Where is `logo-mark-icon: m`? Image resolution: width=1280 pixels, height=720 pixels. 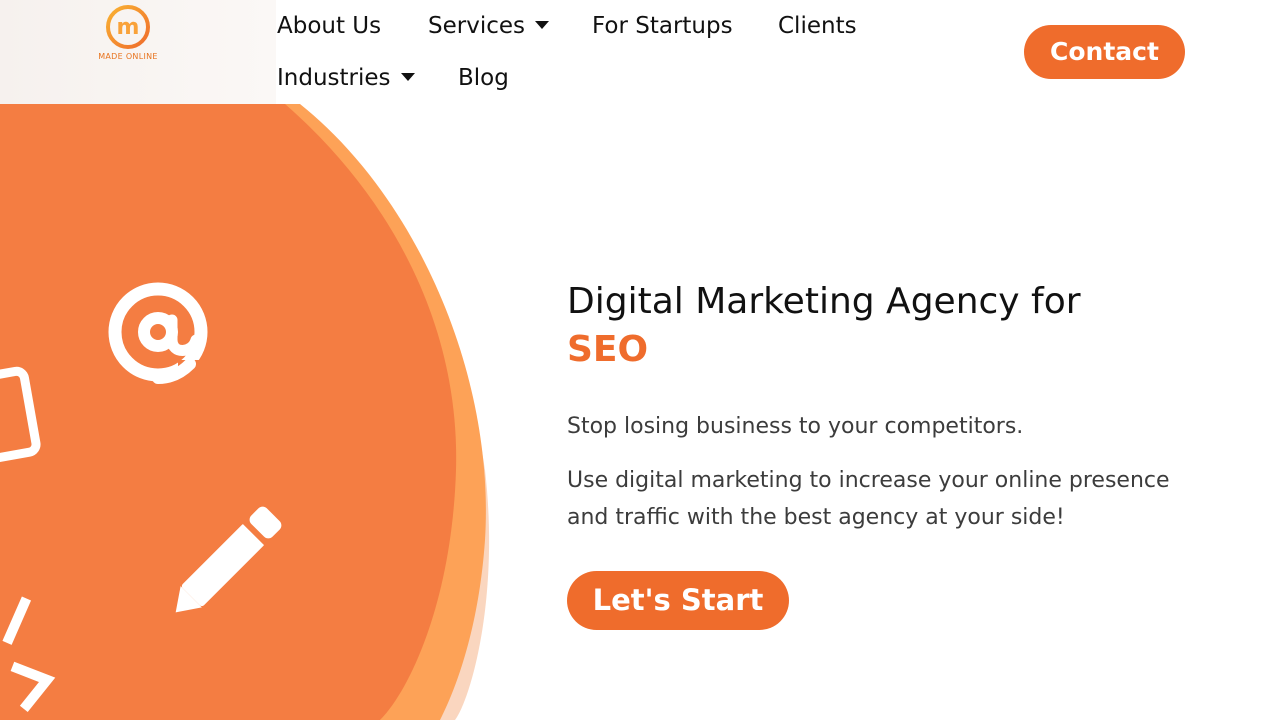
logo-mark-icon: m is located at coordinates (128, 27).